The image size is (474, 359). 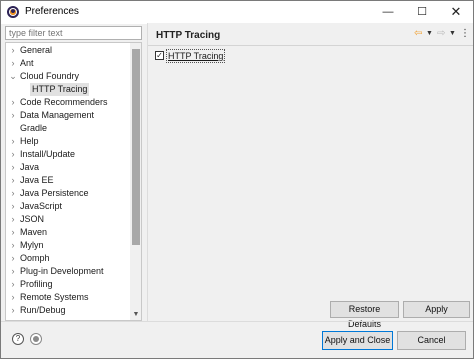 What do you see at coordinates (456, 12) in the screenshot?
I see `close-button: ✕` at bounding box center [456, 12].